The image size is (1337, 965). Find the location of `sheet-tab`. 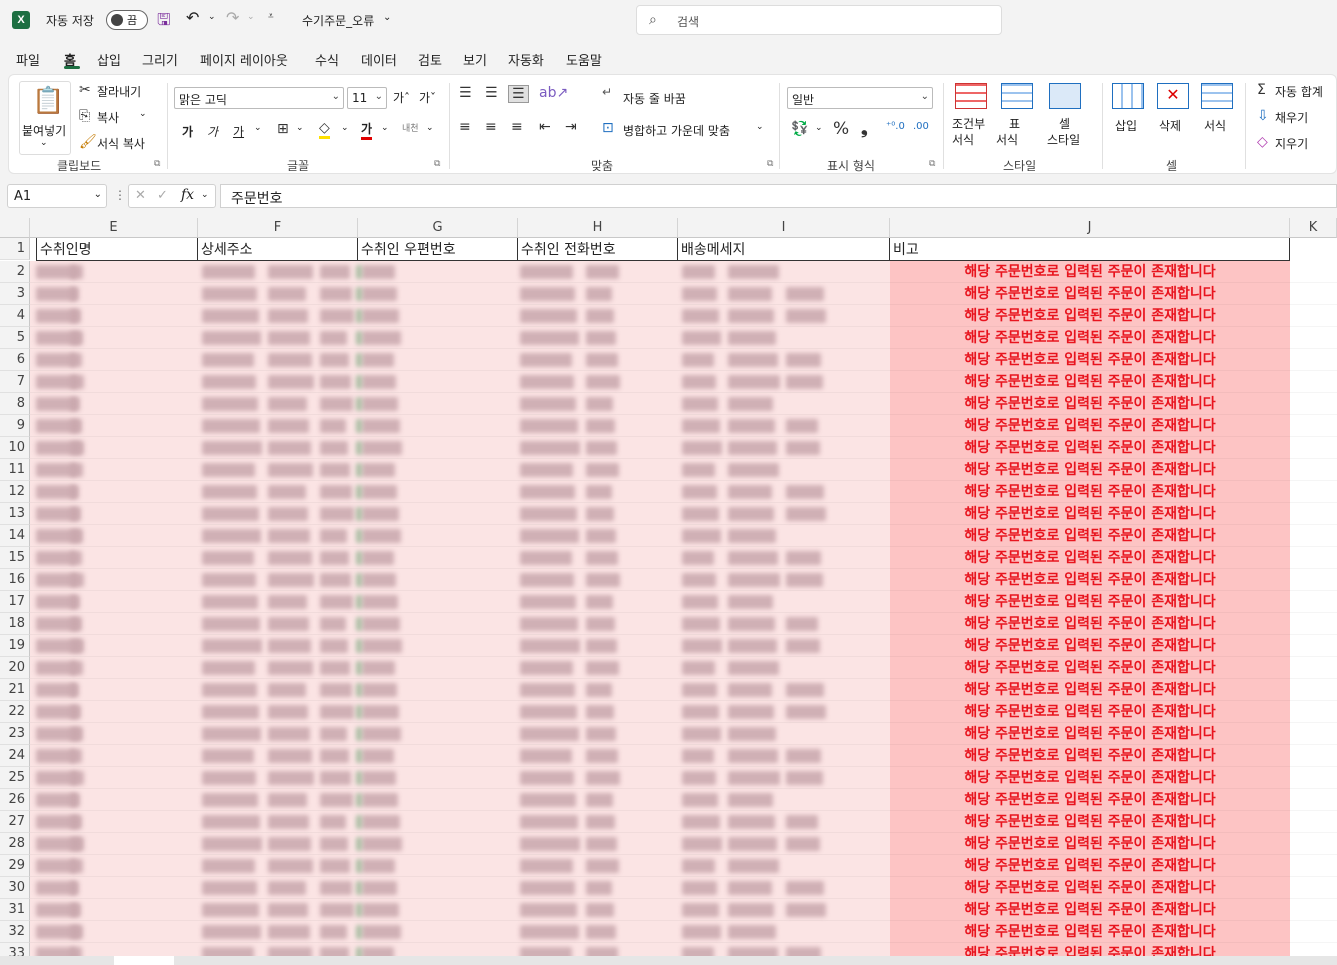

sheet-tab is located at coordinates (144, 960).